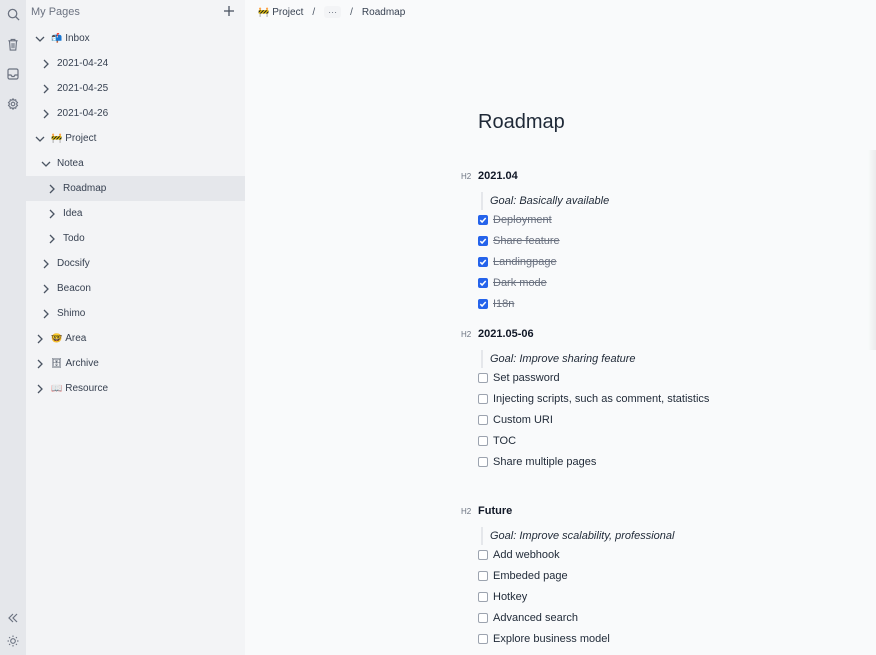  Describe the element at coordinates (73, 263) in the screenshot. I see `sidebar-item-label: Docsify` at that location.